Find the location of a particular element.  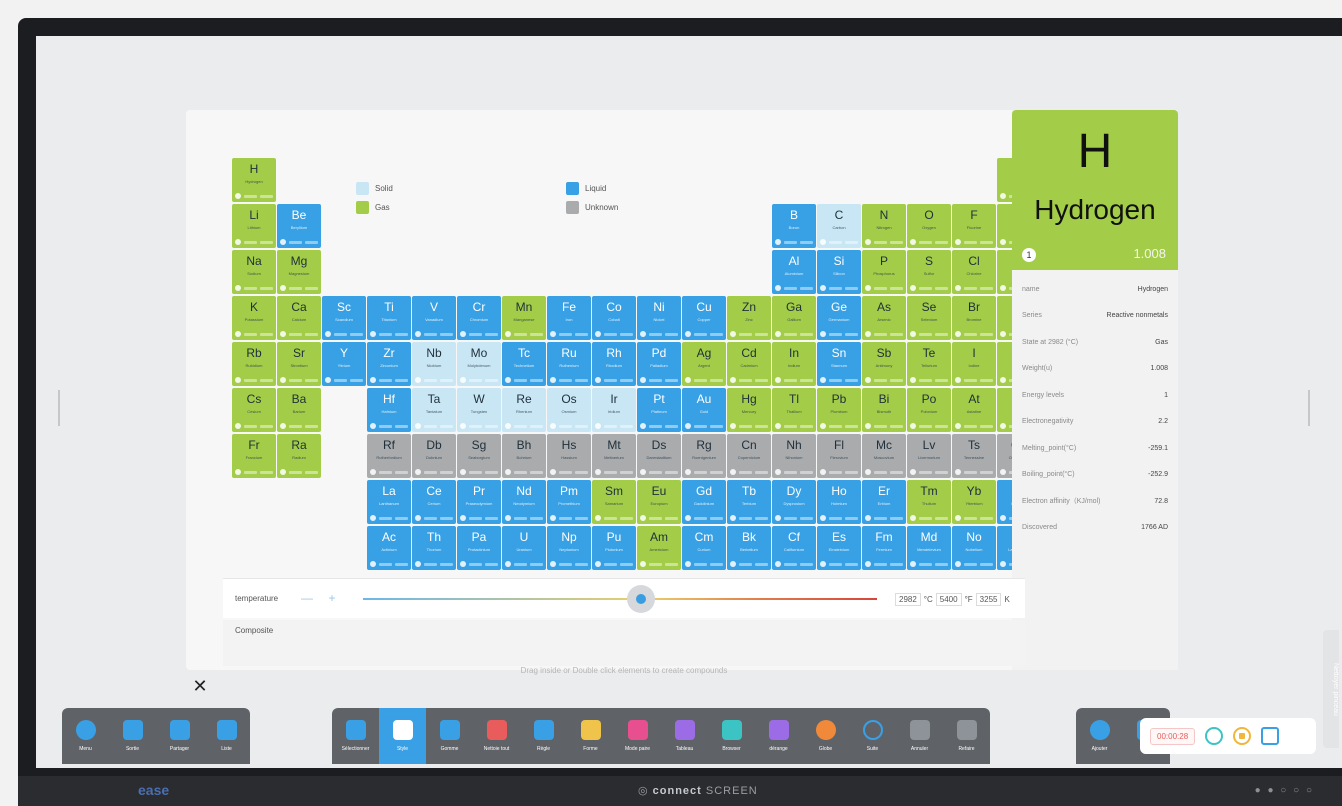

element-i: I Iodine is located at coordinates (974, 364).